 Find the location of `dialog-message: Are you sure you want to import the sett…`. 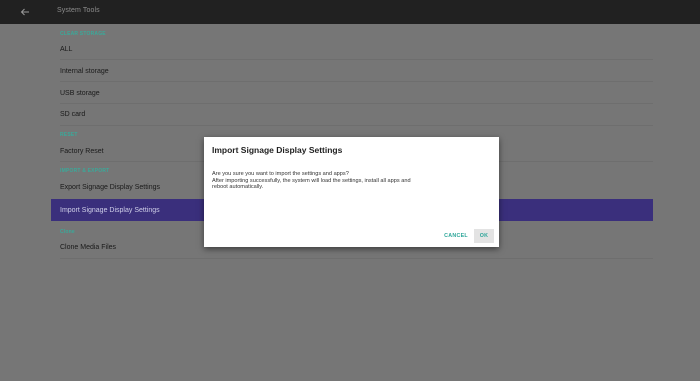

dialog-message: Are you sure you want to import the sett… is located at coordinates (352, 181).